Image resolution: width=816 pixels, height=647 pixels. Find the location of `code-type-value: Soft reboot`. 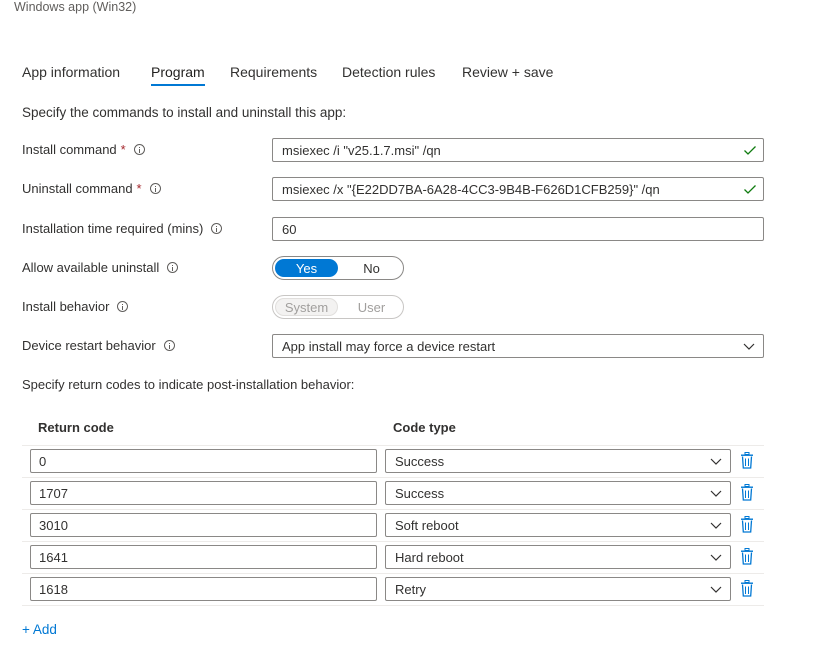

code-type-value: Soft reboot is located at coordinates (427, 525).